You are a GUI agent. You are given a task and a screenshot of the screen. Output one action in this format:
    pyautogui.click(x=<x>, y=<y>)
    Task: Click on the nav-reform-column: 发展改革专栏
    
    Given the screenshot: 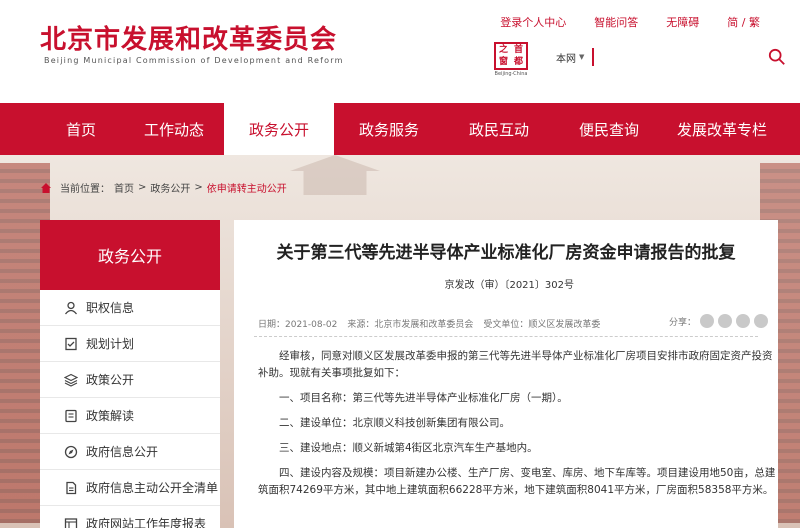 What is the action you would take?
    pyautogui.click(x=722, y=129)
    